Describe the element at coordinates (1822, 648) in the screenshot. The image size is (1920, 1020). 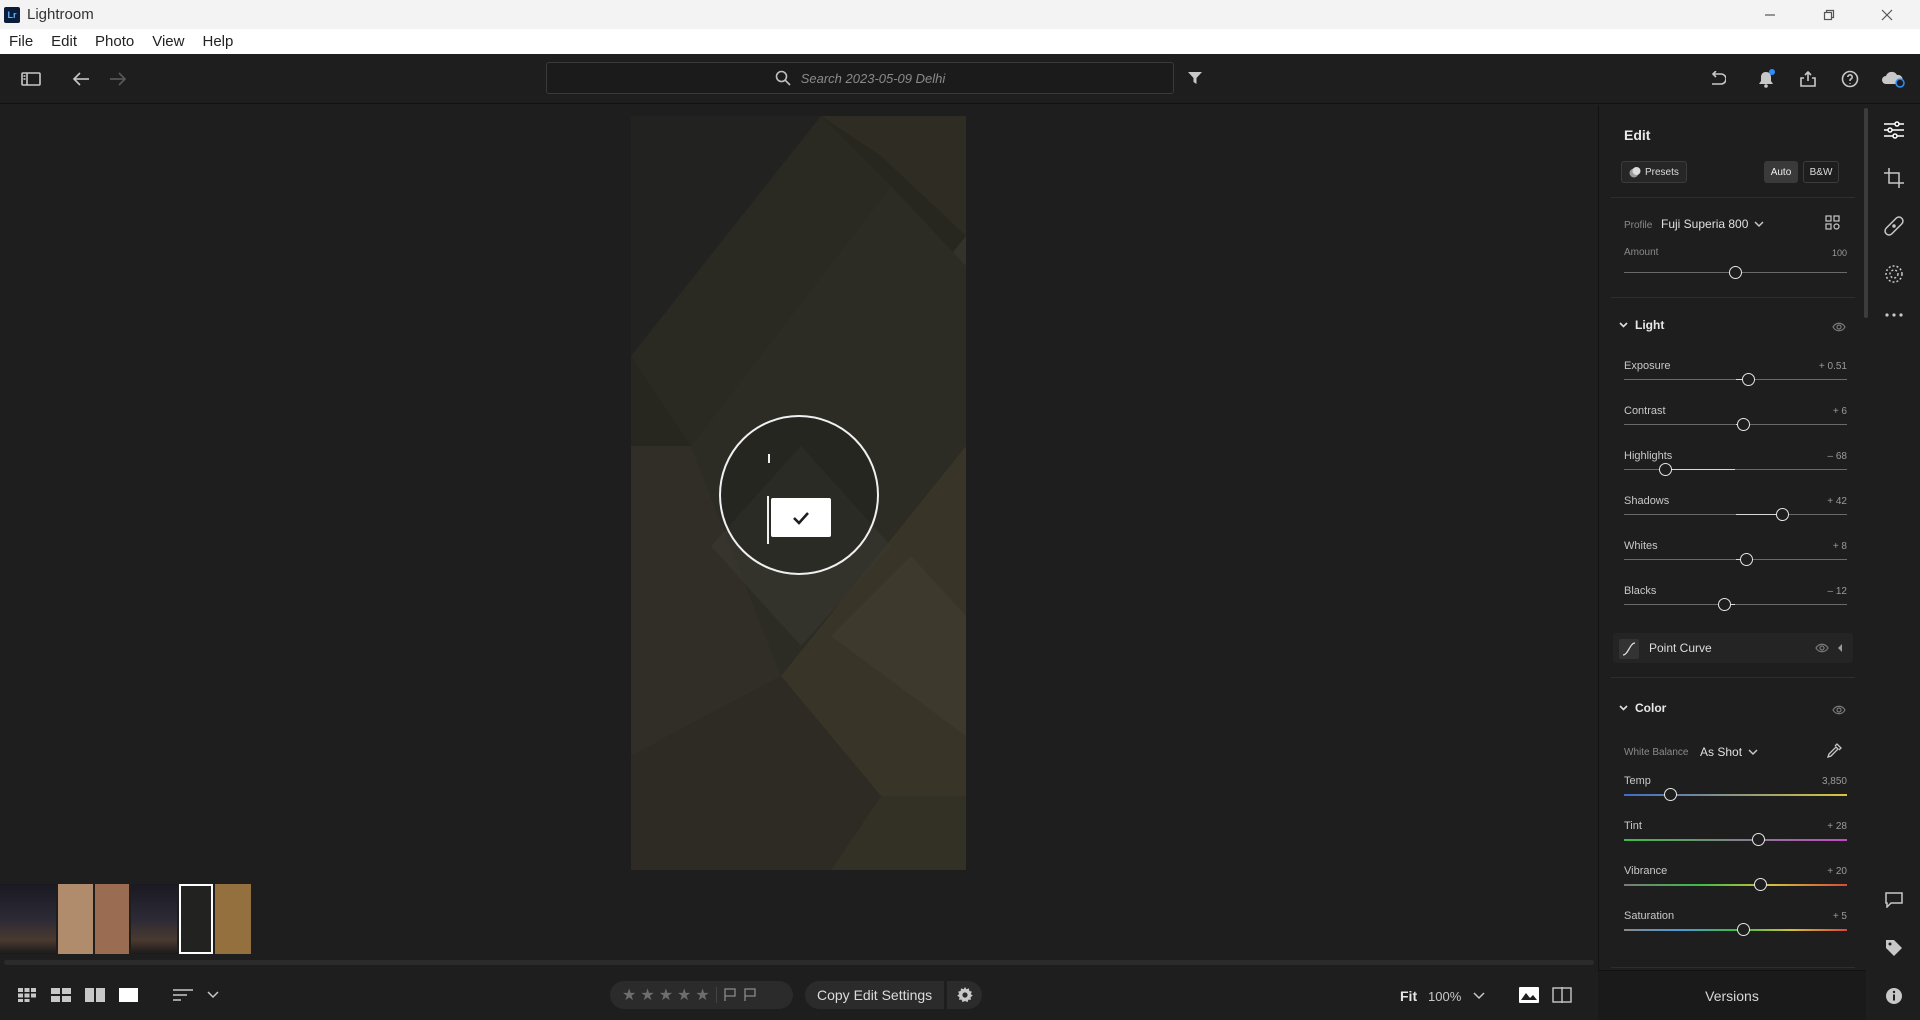
I see `eye-icon` at that location.